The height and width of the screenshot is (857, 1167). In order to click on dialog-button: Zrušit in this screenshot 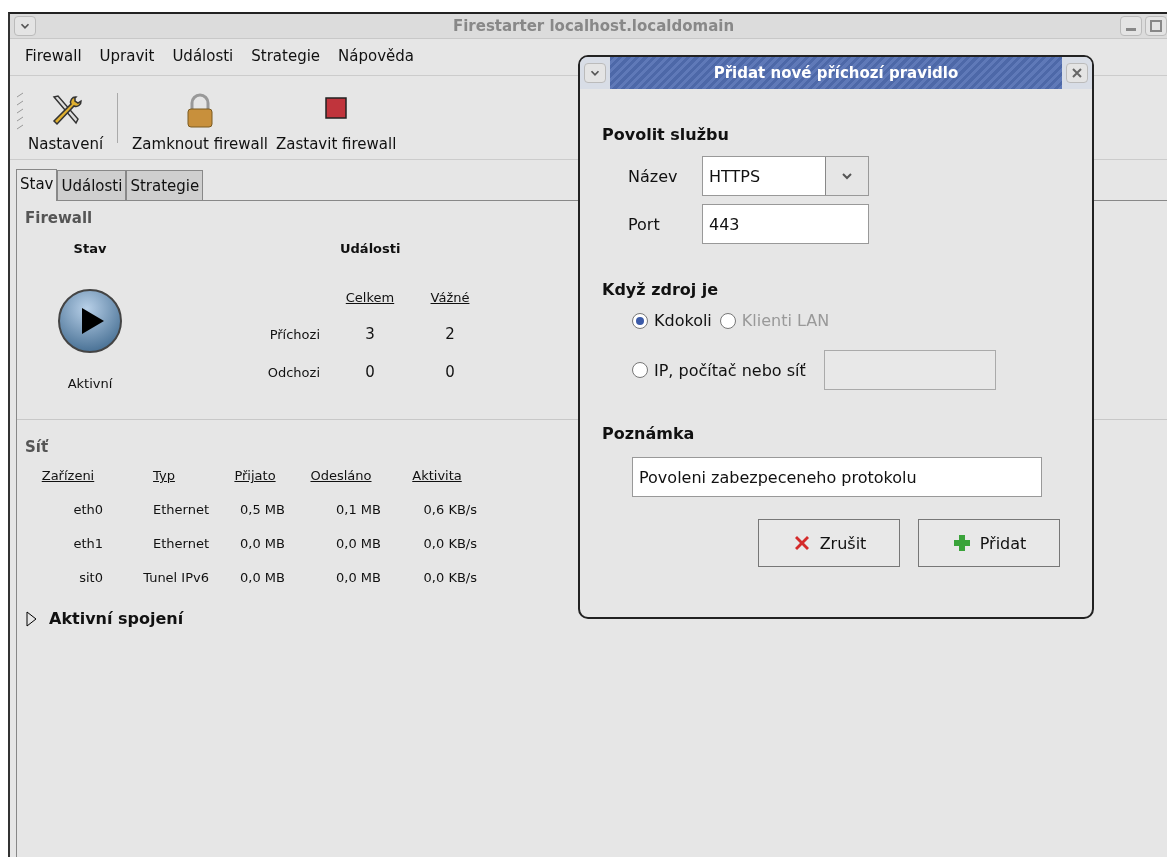, I will do `click(829, 543)`.